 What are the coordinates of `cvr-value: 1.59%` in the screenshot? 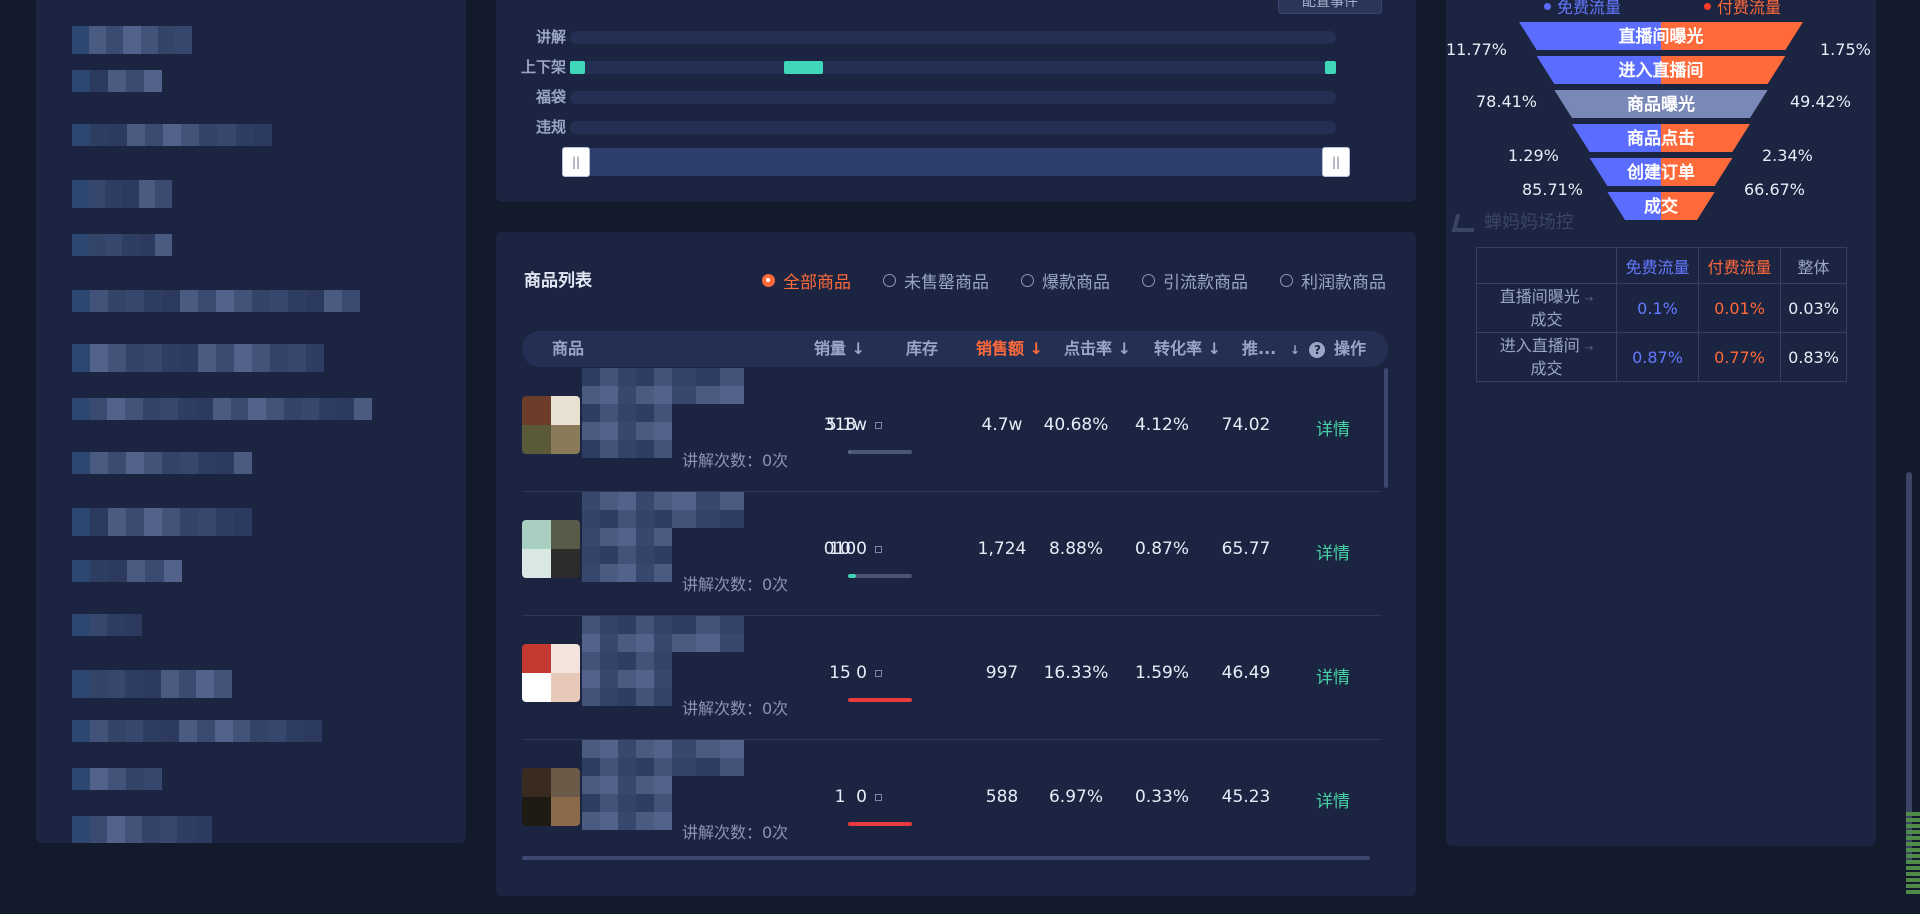 It's located at (1161, 673).